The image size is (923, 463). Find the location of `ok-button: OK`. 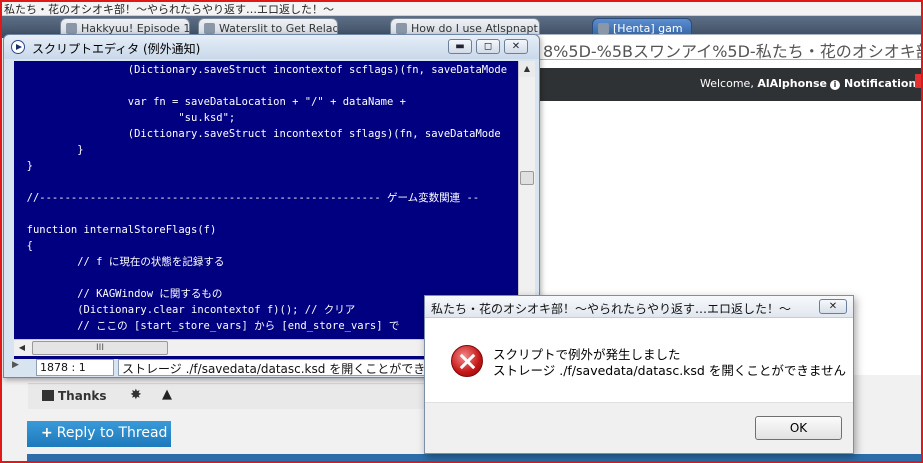

ok-button: OK is located at coordinates (798, 428).